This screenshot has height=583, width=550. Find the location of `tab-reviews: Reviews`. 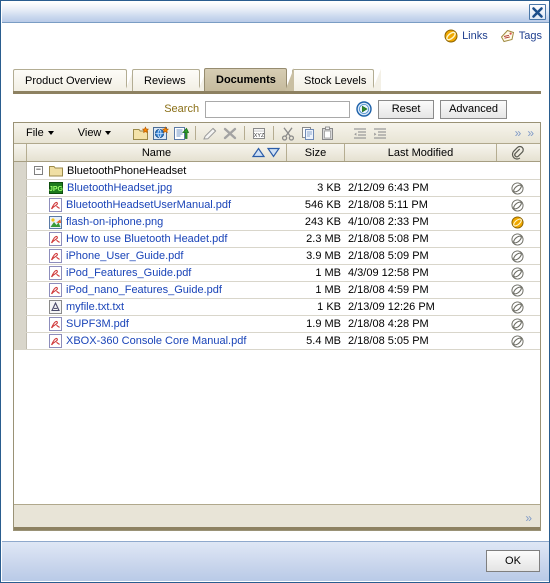

tab-reviews: Reviews is located at coordinates (169, 80).